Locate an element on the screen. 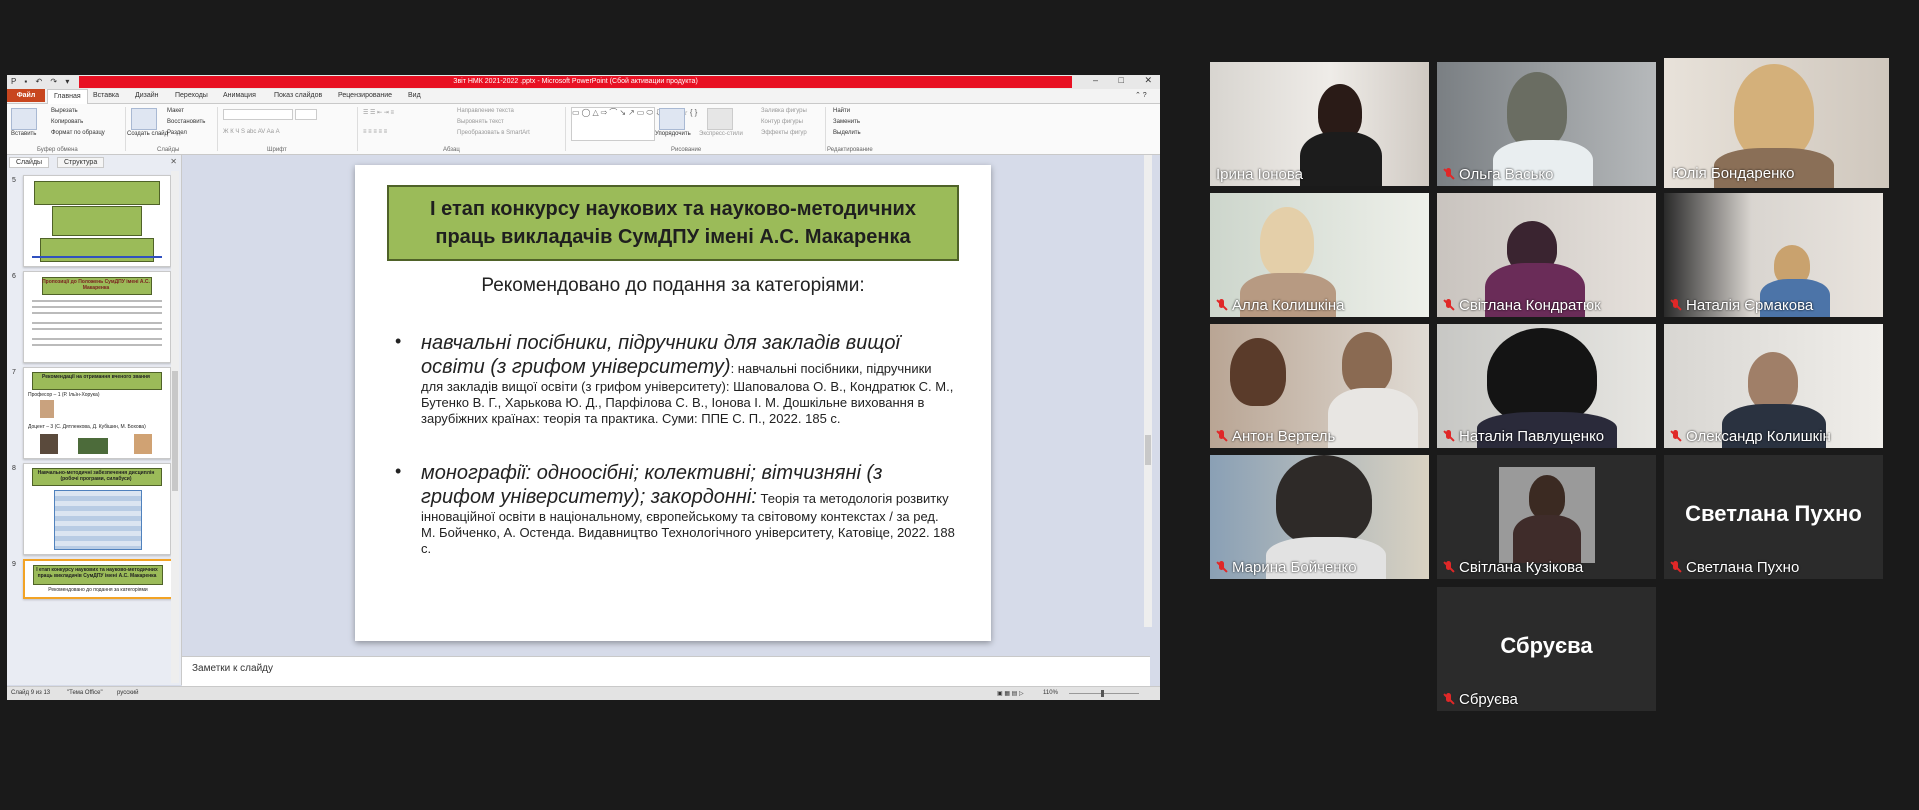  participant-tile: Марина Бойченко is located at coordinates (1319, 517).